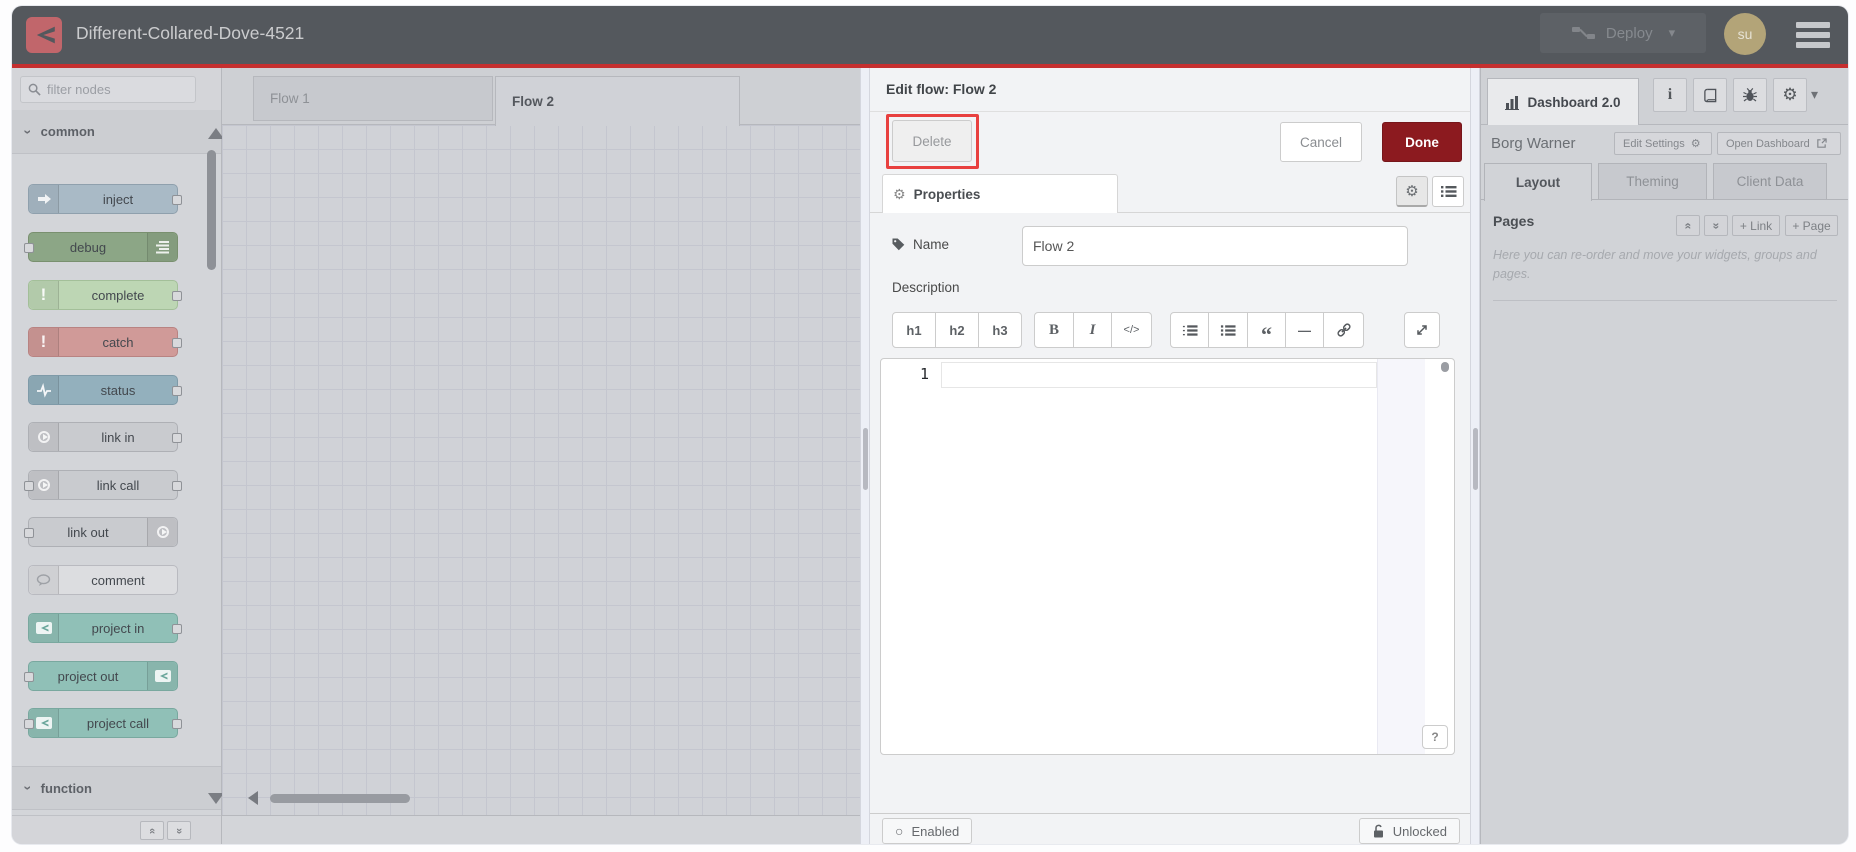 This screenshot has width=1856, height=852. I want to click on expand-icon, so click(1422, 330).